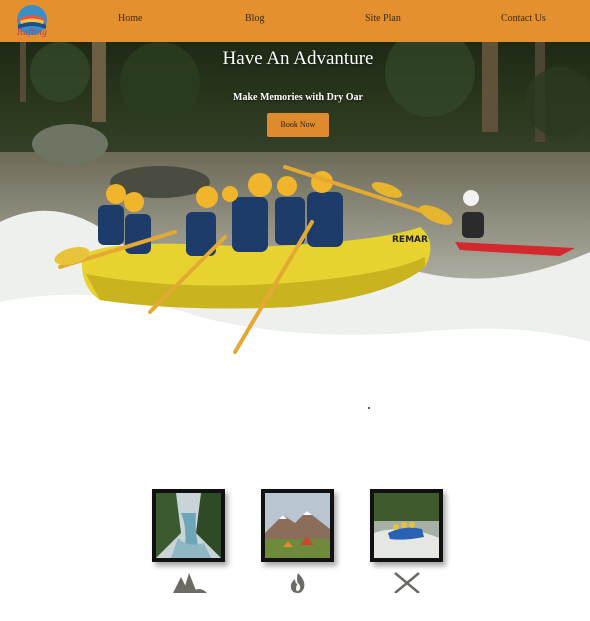 The width and height of the screenshot is (590, 621). I want to click on mountain-campsite-image, so click(297, 525).